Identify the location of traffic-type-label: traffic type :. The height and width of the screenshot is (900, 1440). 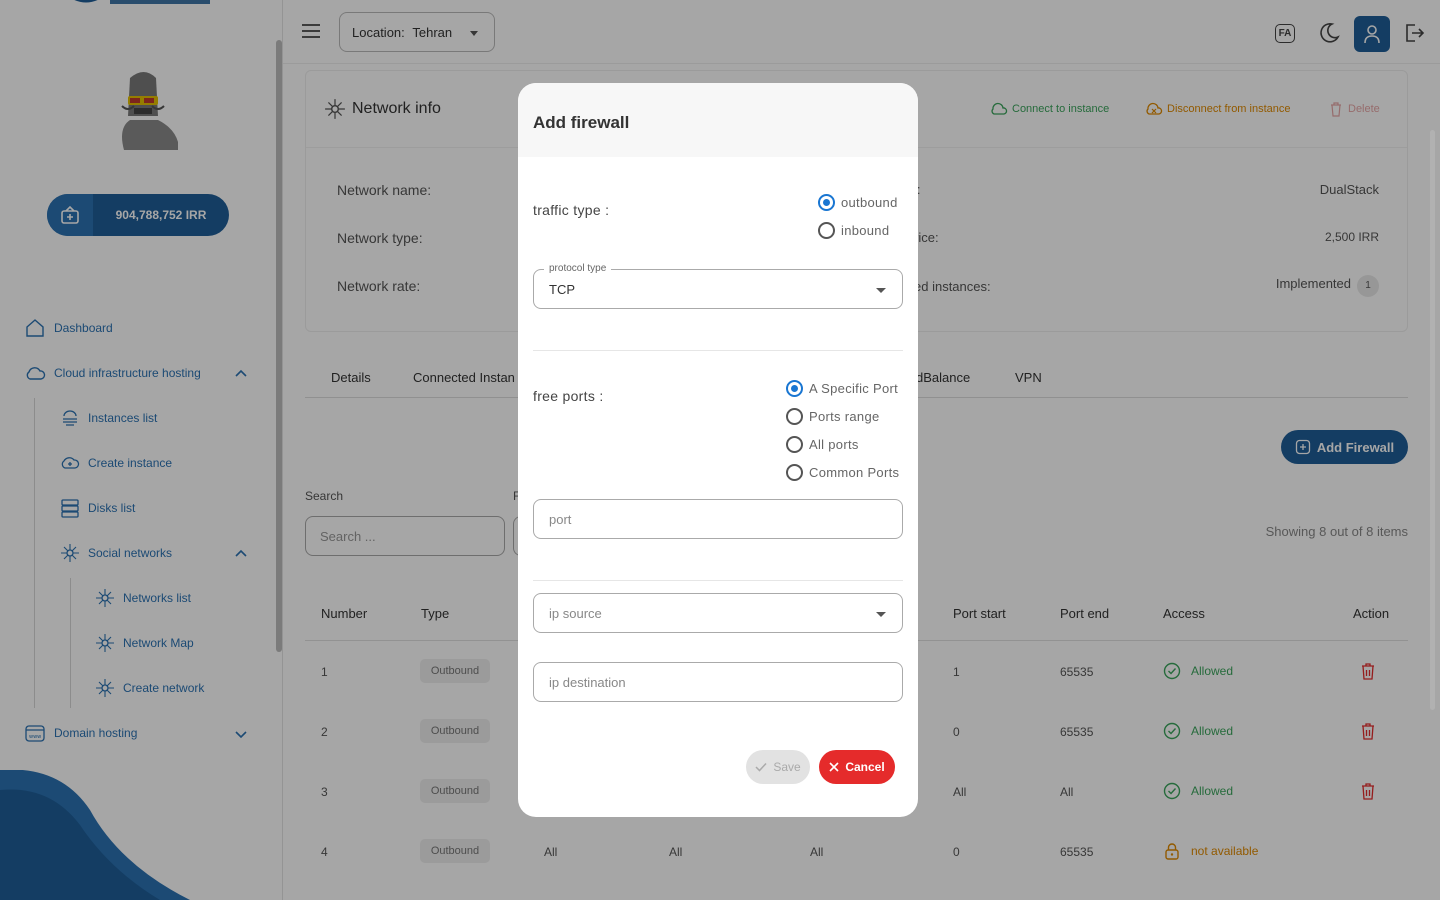
(571, 210).